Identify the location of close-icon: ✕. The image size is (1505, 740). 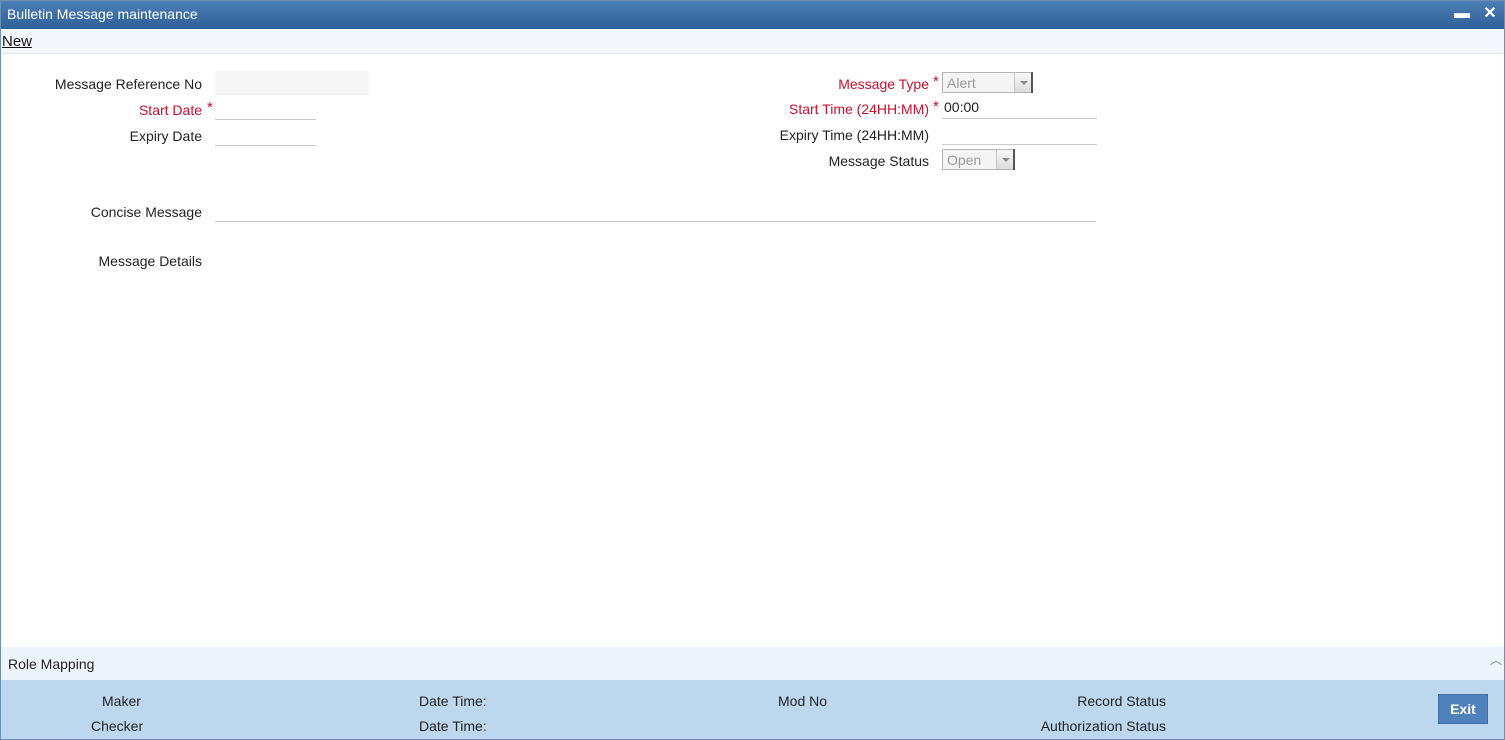
(1490, 14).